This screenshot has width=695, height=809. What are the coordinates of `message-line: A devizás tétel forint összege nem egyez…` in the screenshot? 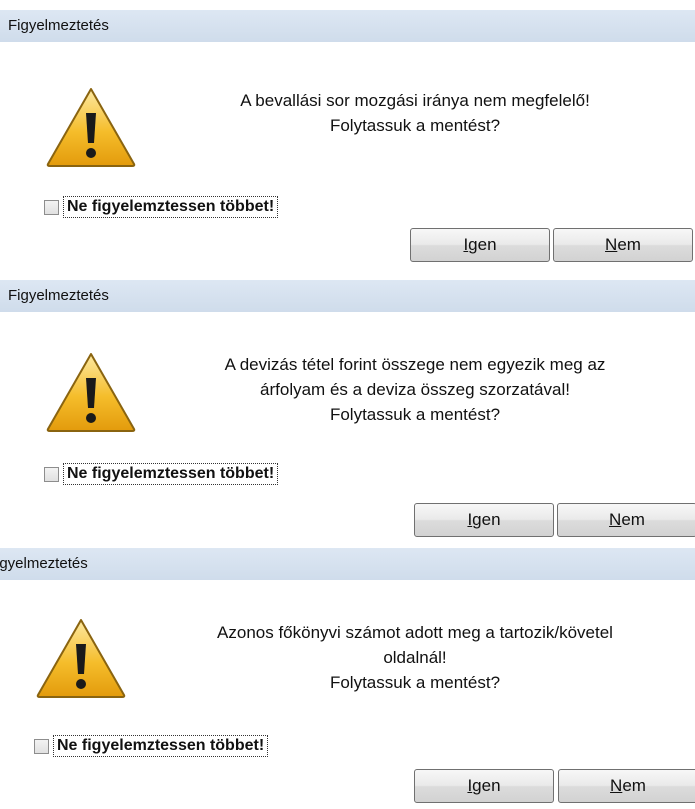 It's located at (415, 364).